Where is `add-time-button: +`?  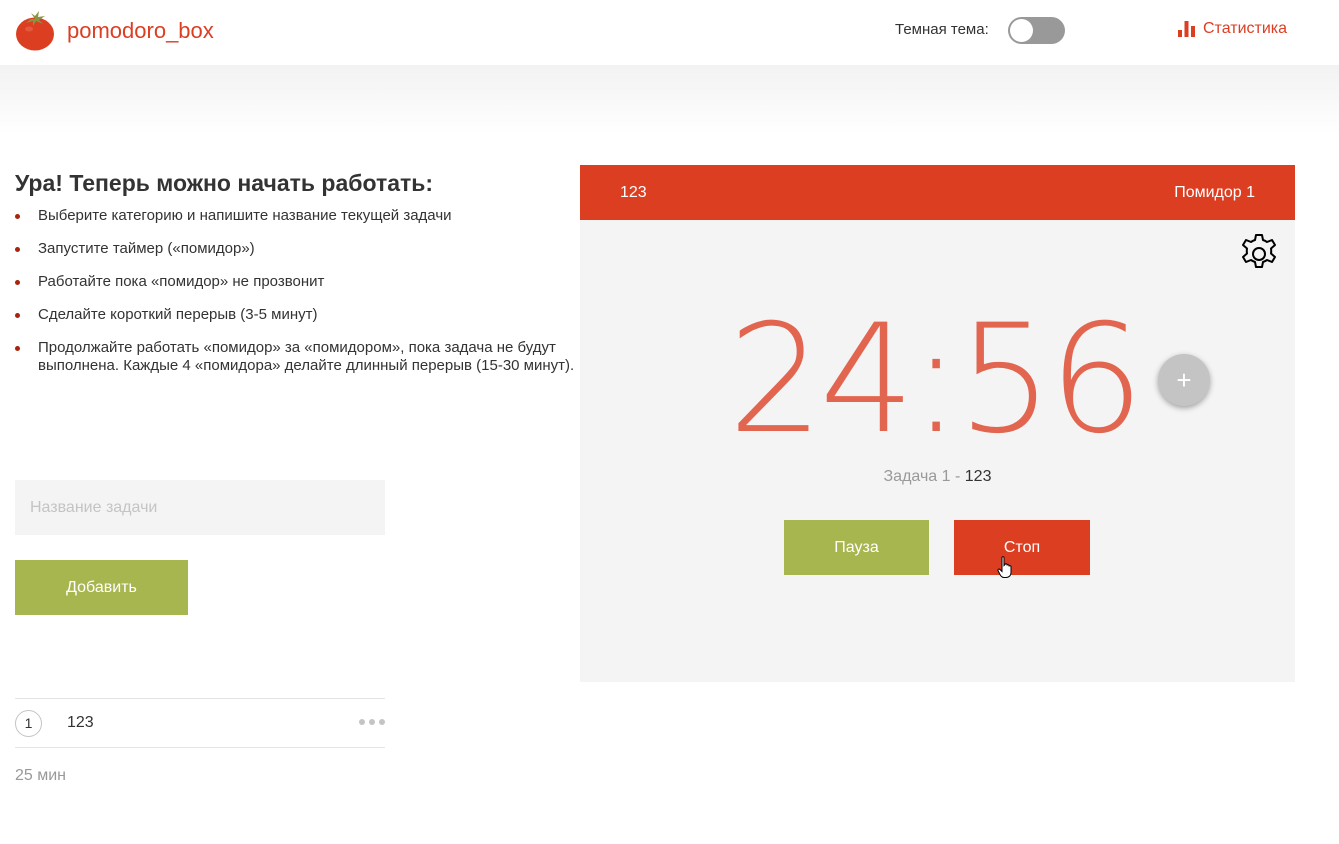
add-time-button: + is located at coordinates (1184, 380).